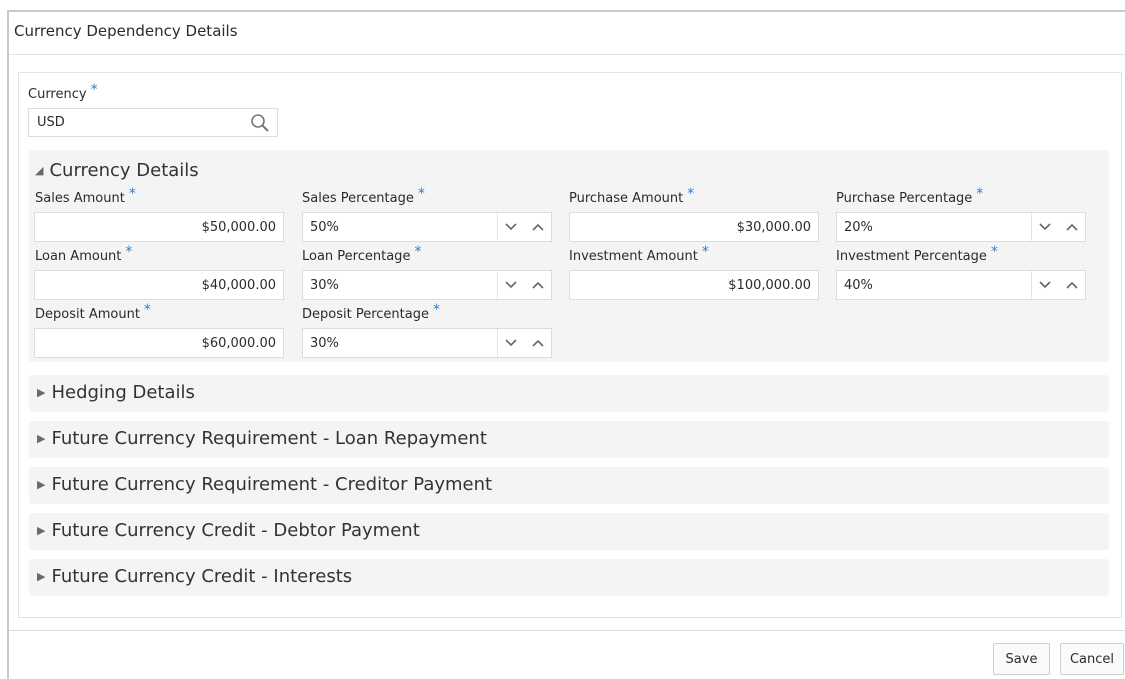 The image size is (1125, 679). I want to click on purchase-percentage-stepper: 20%, so click(961, 227).